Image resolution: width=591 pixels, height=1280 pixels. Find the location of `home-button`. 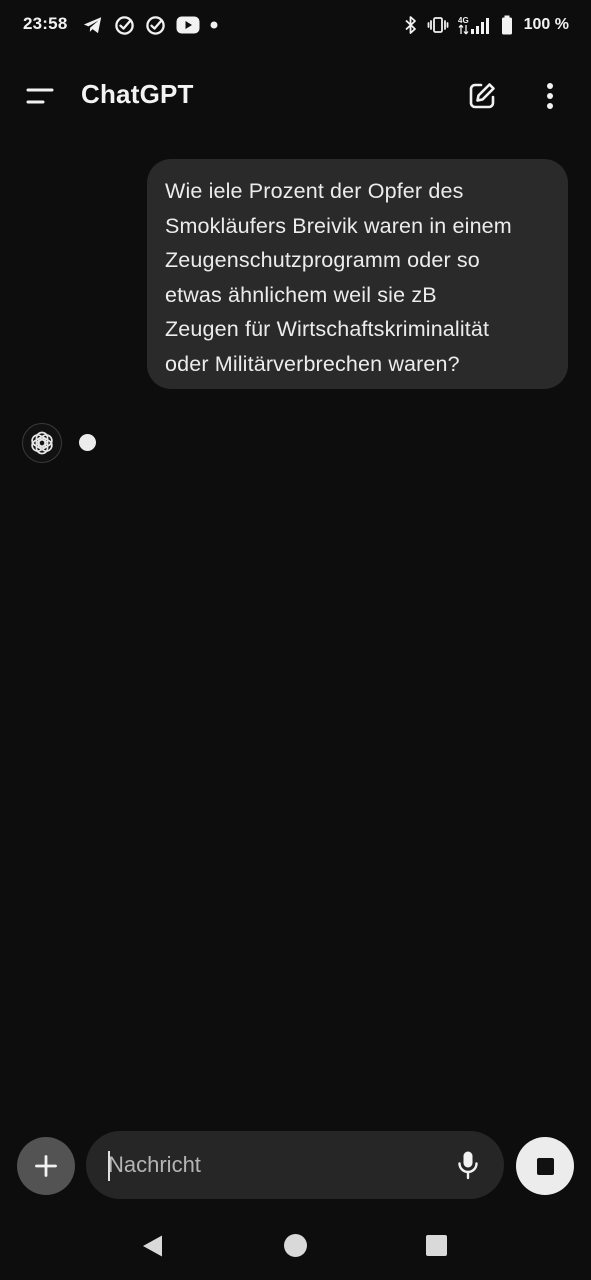

home-button is located at coordinates (295, 1245).